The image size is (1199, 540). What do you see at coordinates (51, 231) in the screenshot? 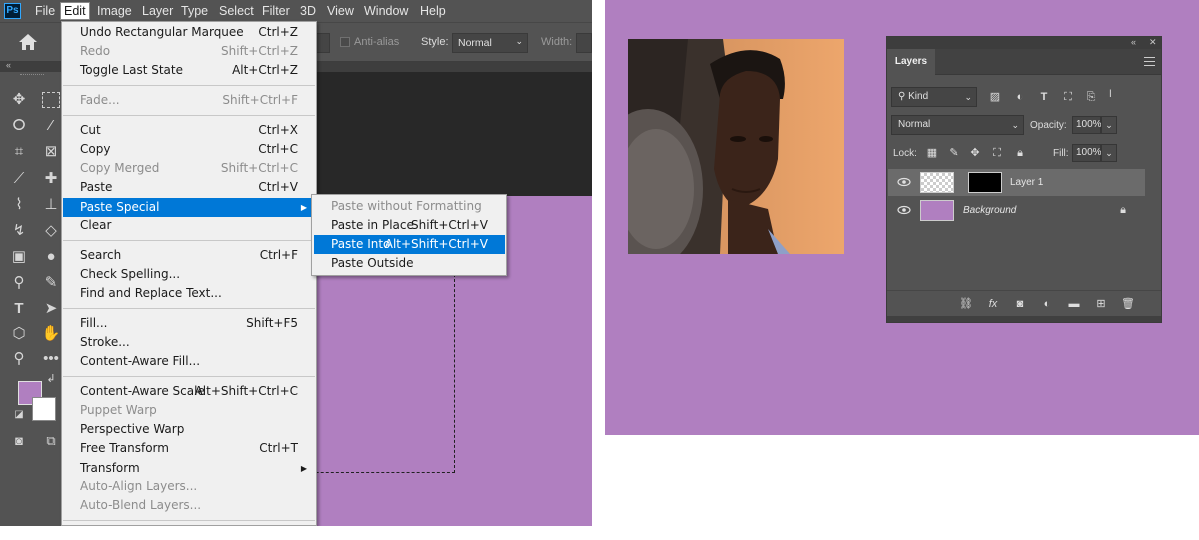
I see `eraser-icon: ◇` at bounding box center [51, 231].